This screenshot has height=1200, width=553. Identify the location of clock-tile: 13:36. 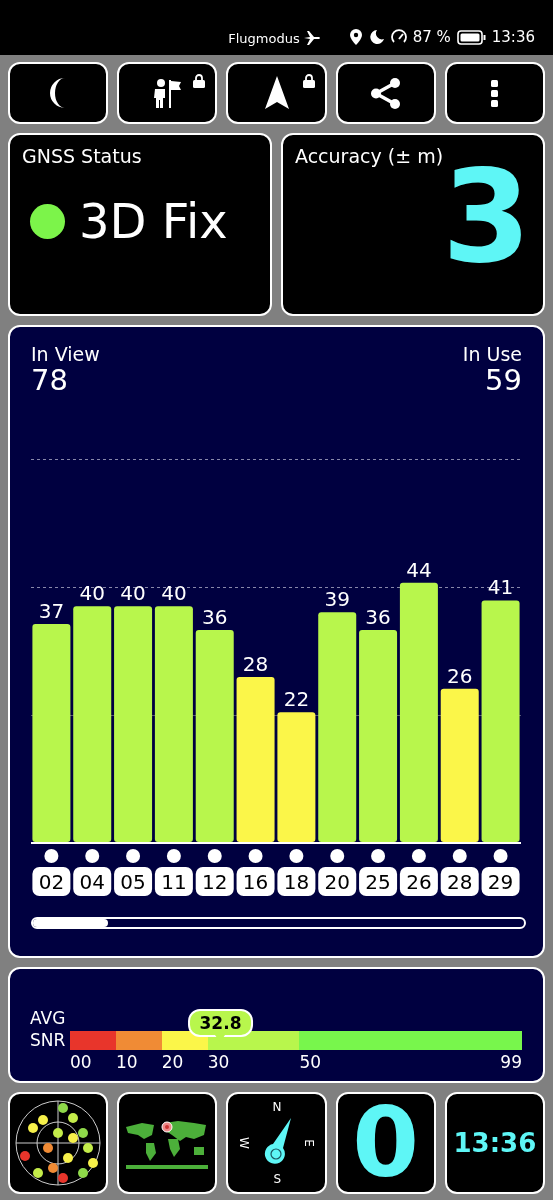
(494, 1143).